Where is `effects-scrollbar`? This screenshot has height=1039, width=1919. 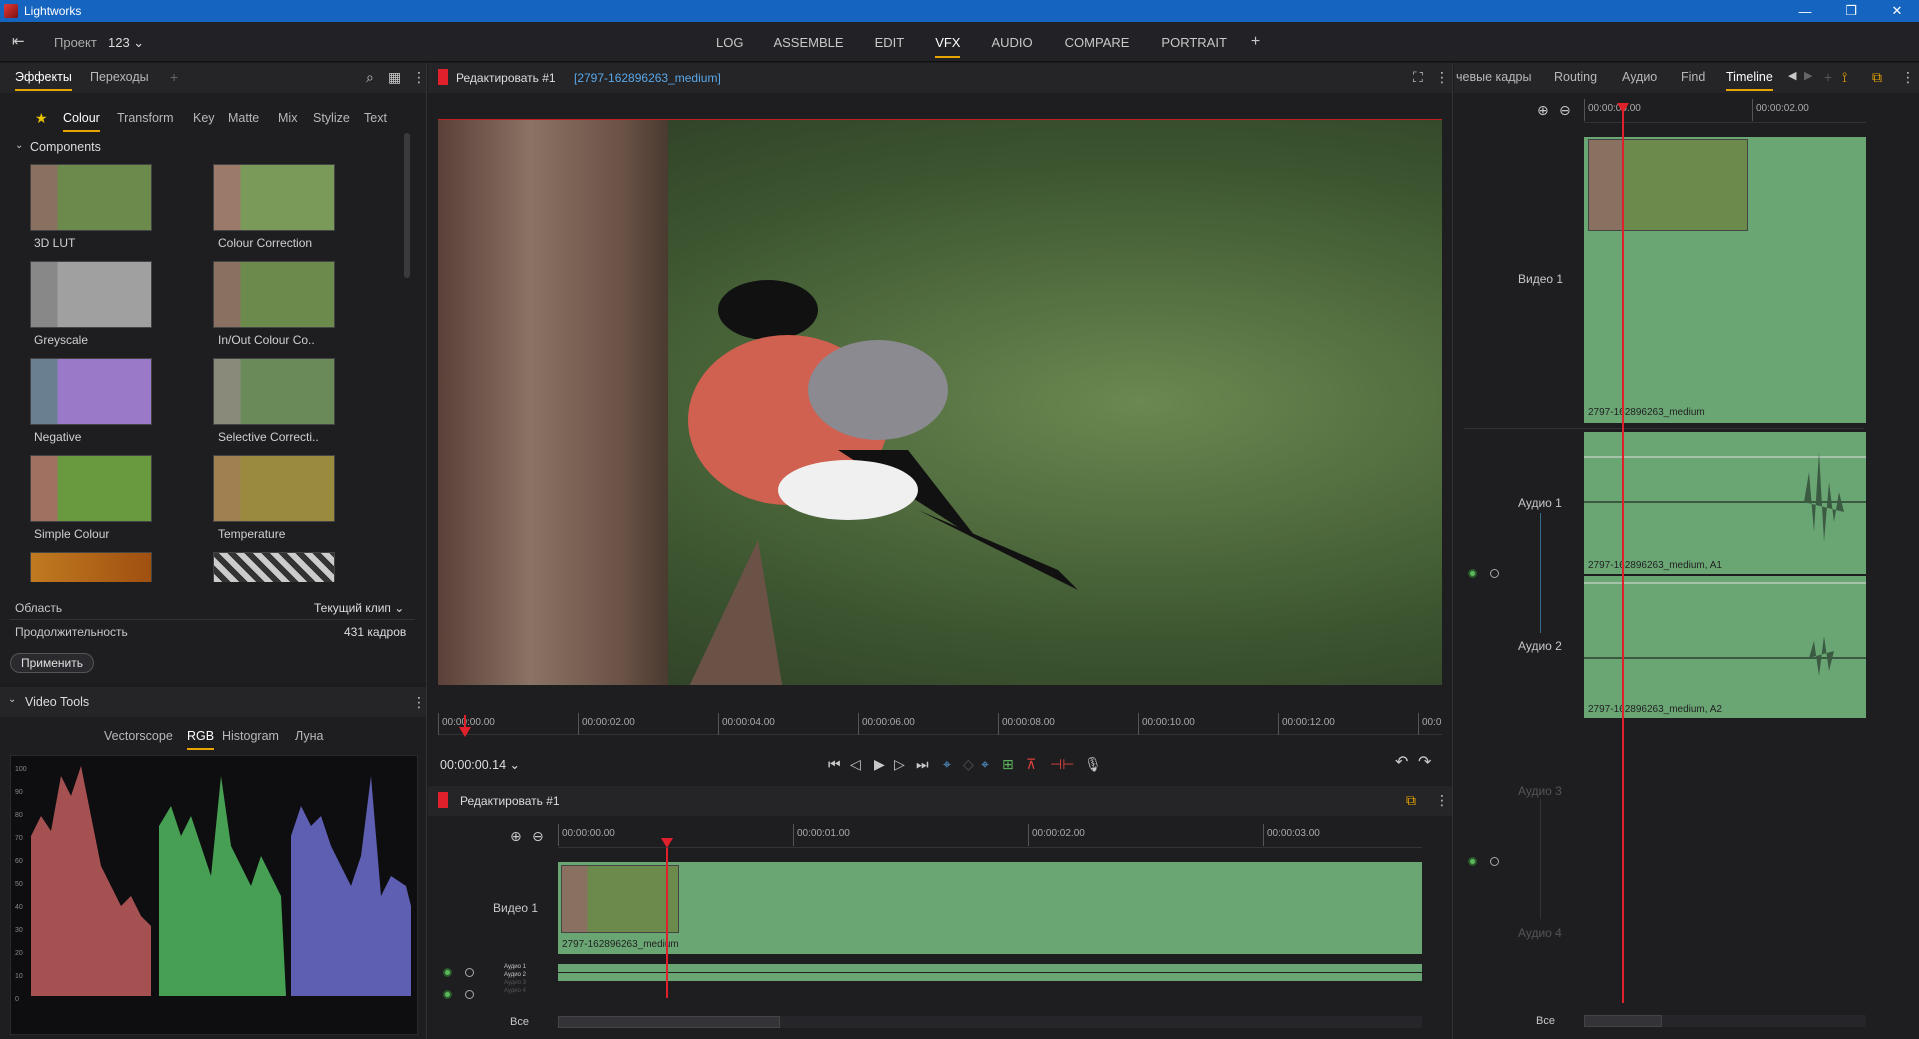 effects-scrollbar is located at coordinates (407, 205).